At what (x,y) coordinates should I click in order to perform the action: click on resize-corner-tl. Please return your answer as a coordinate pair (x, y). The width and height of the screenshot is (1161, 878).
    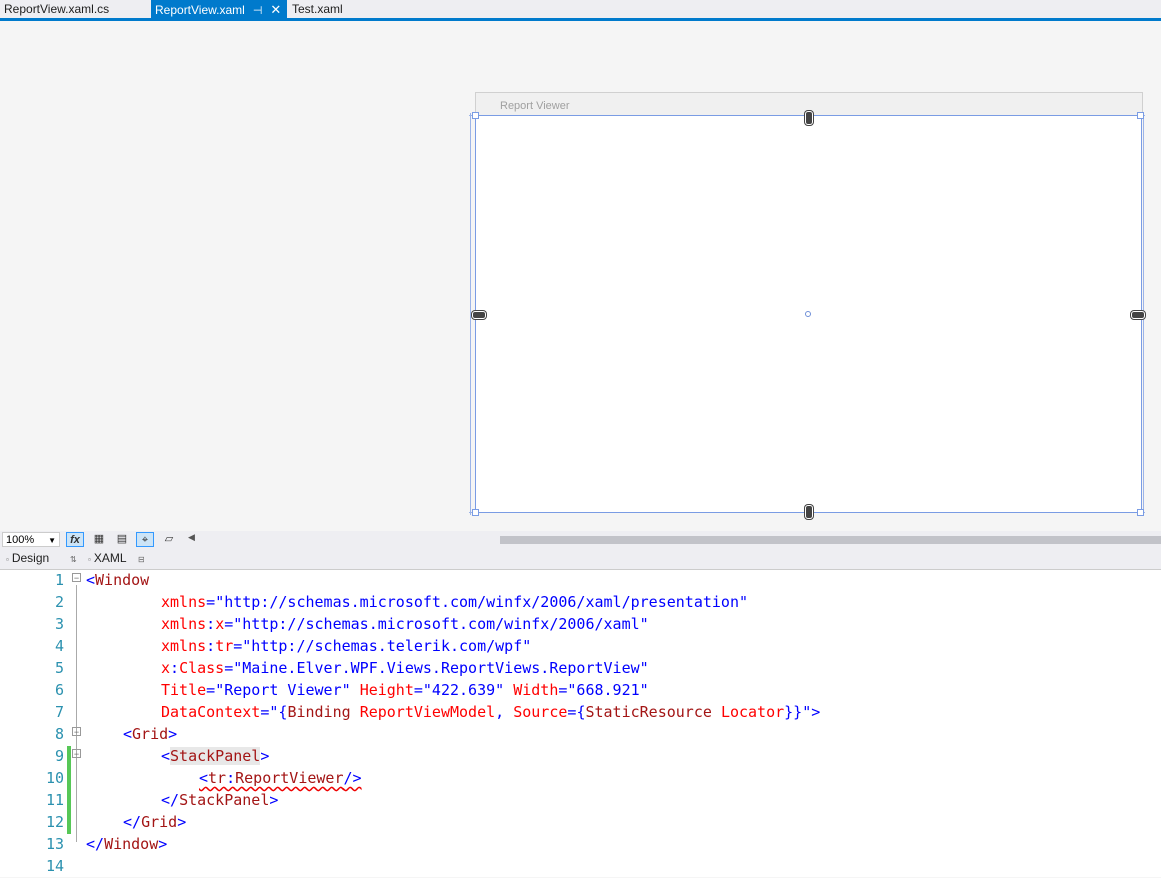
    Looking at the image, I should click on (475, 115).